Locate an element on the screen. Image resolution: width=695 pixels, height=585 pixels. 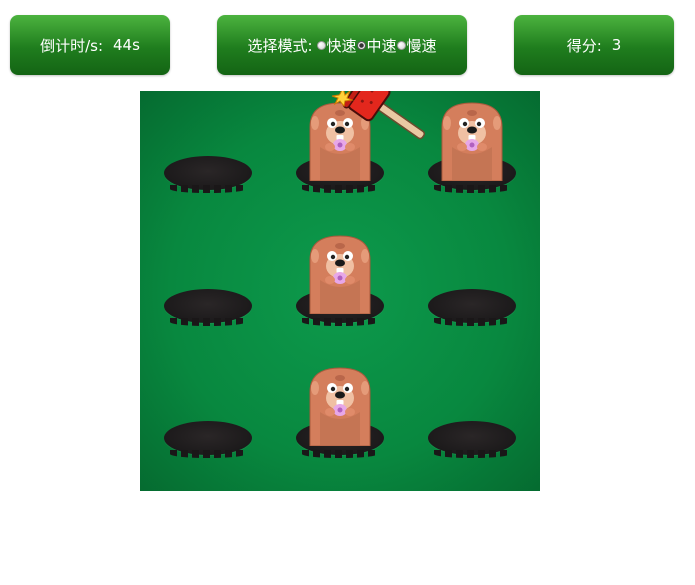
mode-slow-option: 慢速 is located at coordinates (416, 45).